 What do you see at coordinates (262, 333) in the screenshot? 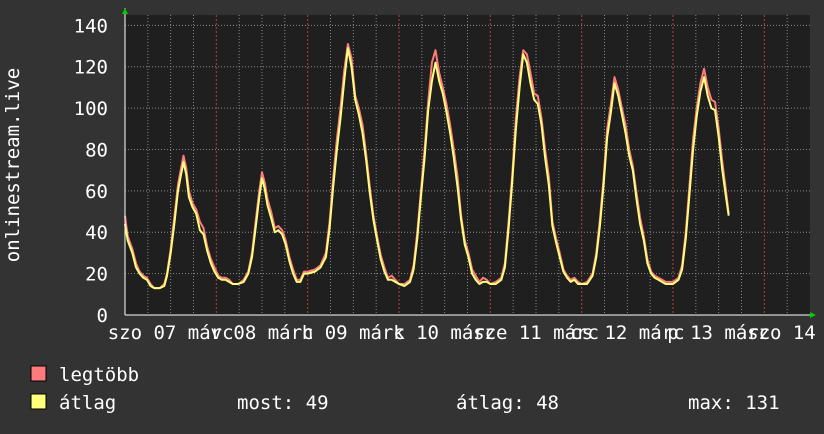
I see `x-tick-label: v 08 márc` at bounding box center [262, 333].